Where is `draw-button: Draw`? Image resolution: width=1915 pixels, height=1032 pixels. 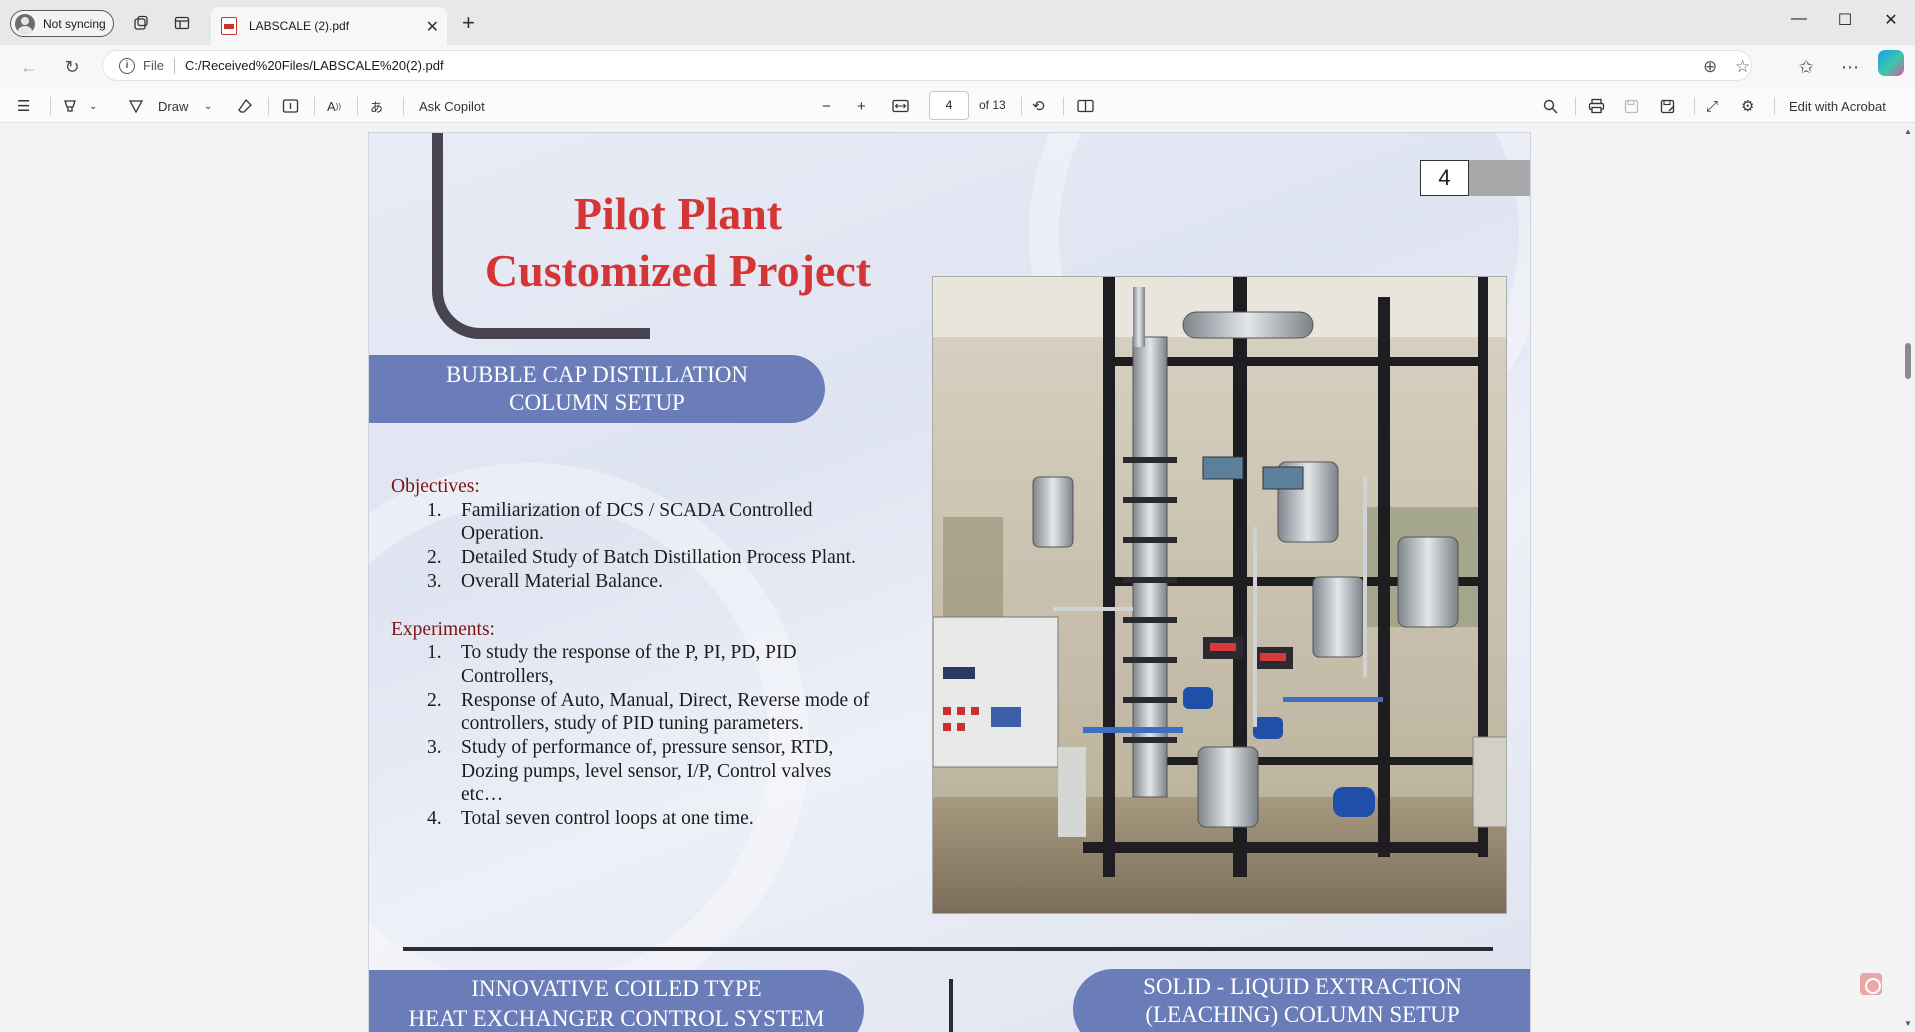
draw-button: Draw is located at coordinates (173, 106).